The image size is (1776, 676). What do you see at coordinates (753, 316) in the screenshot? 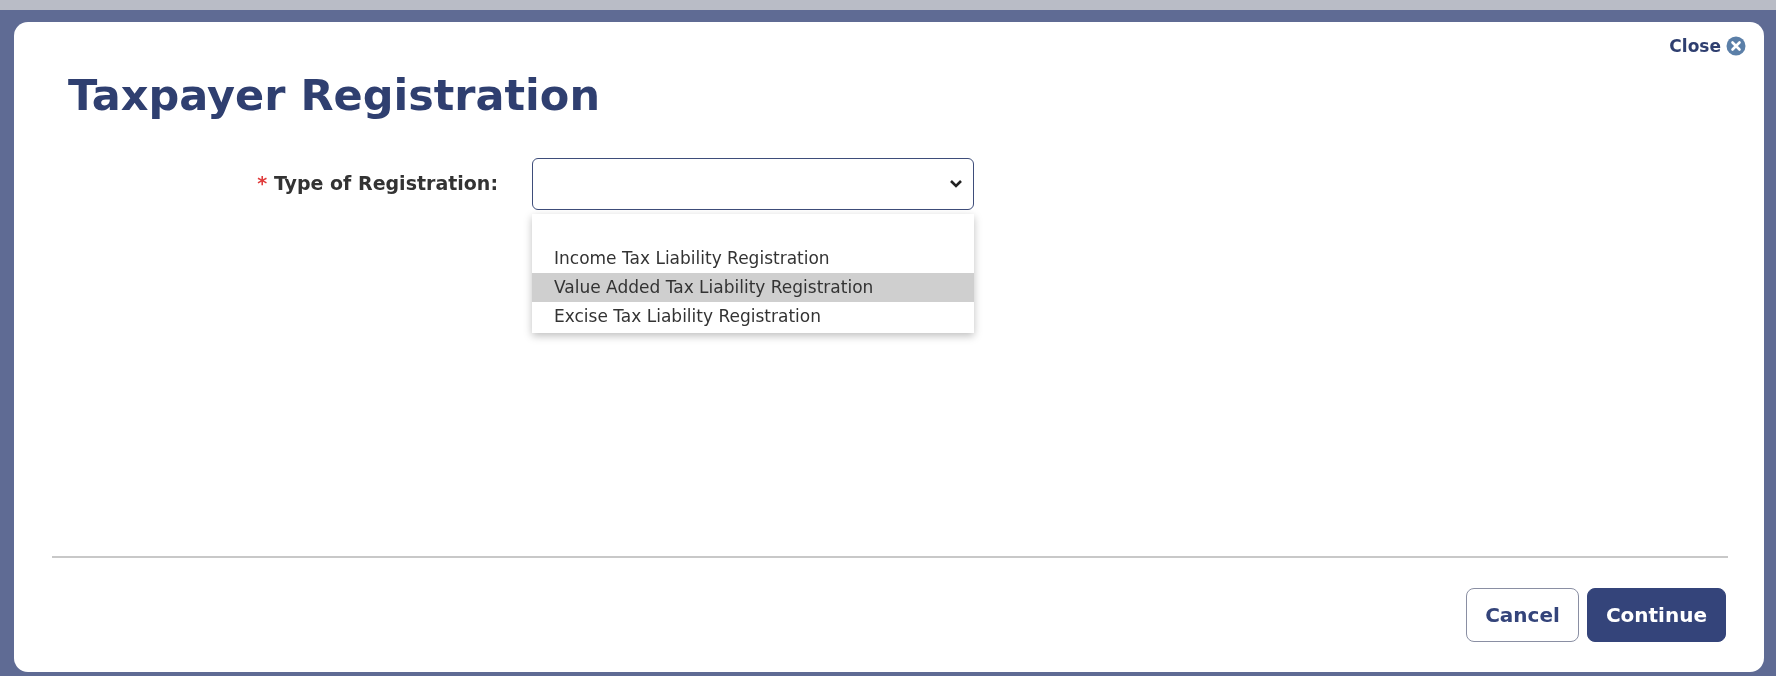
I see `dropdown-option: Excise Tax Liability Registration` at bounding box center [753, 316].